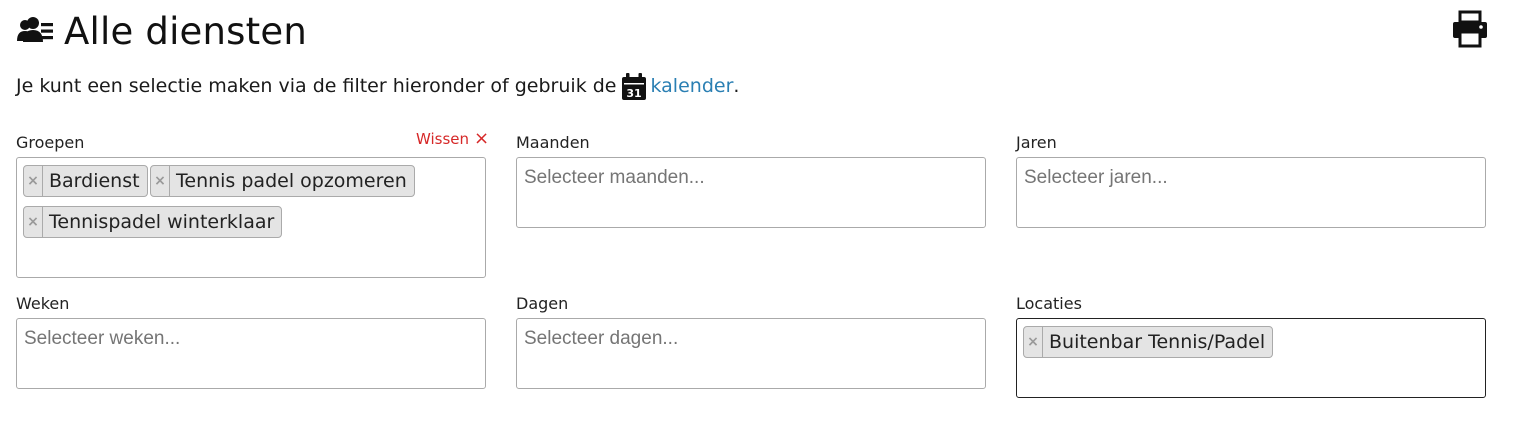  Describe the element at coordinates (736, 85) in the screenshot. I see `intro-suffix: .` at that location.